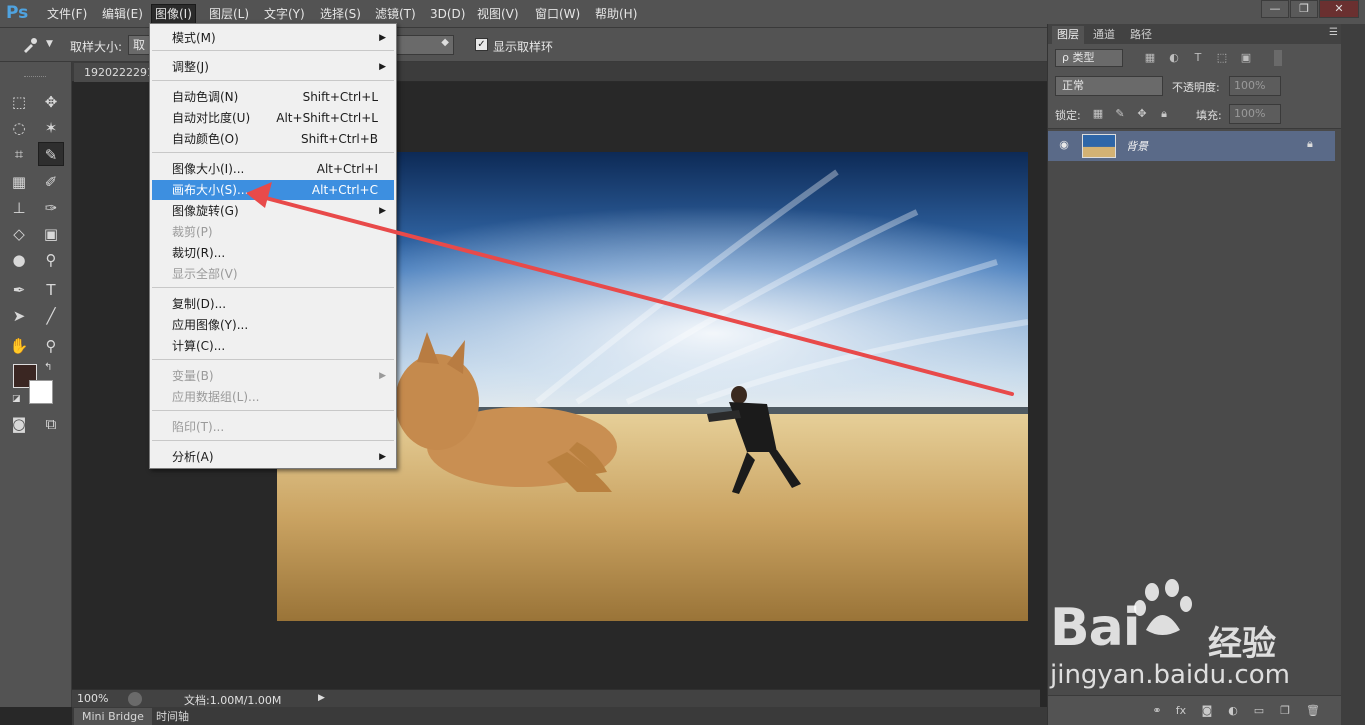 The width and height of the screenshot is (1365, 725). Describe the element at coordinates (273, 211) in the screenshot. I see `menu-item-image-rotation: 图像旋转(G) ▶` at that location.